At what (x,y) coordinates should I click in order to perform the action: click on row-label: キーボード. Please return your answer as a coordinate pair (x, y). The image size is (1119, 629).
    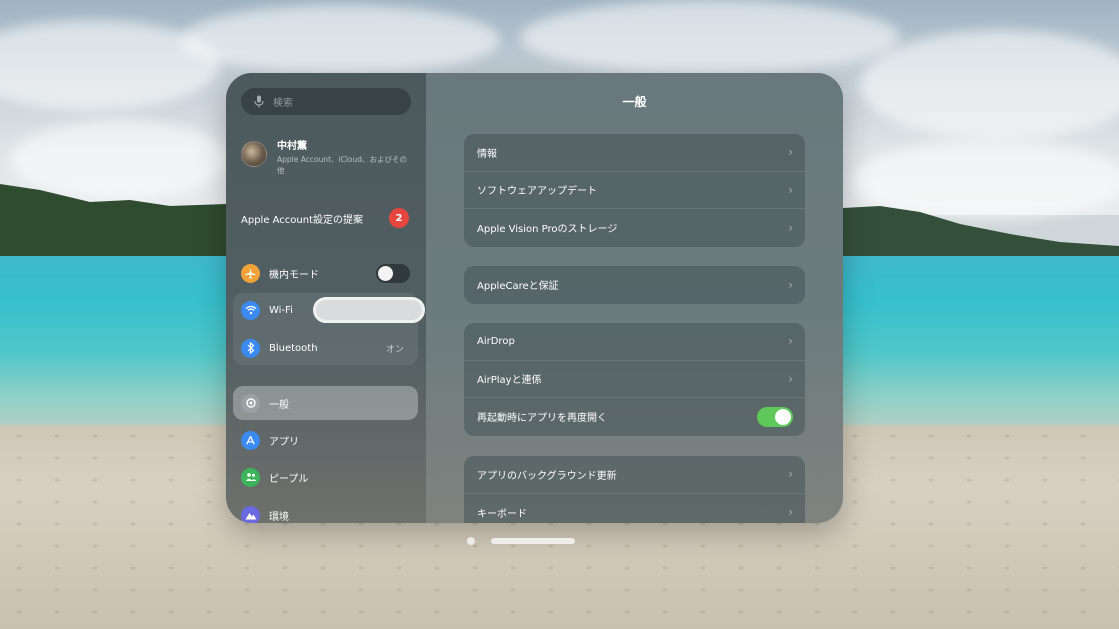
    Looking at the image, I should click on (502, 514).